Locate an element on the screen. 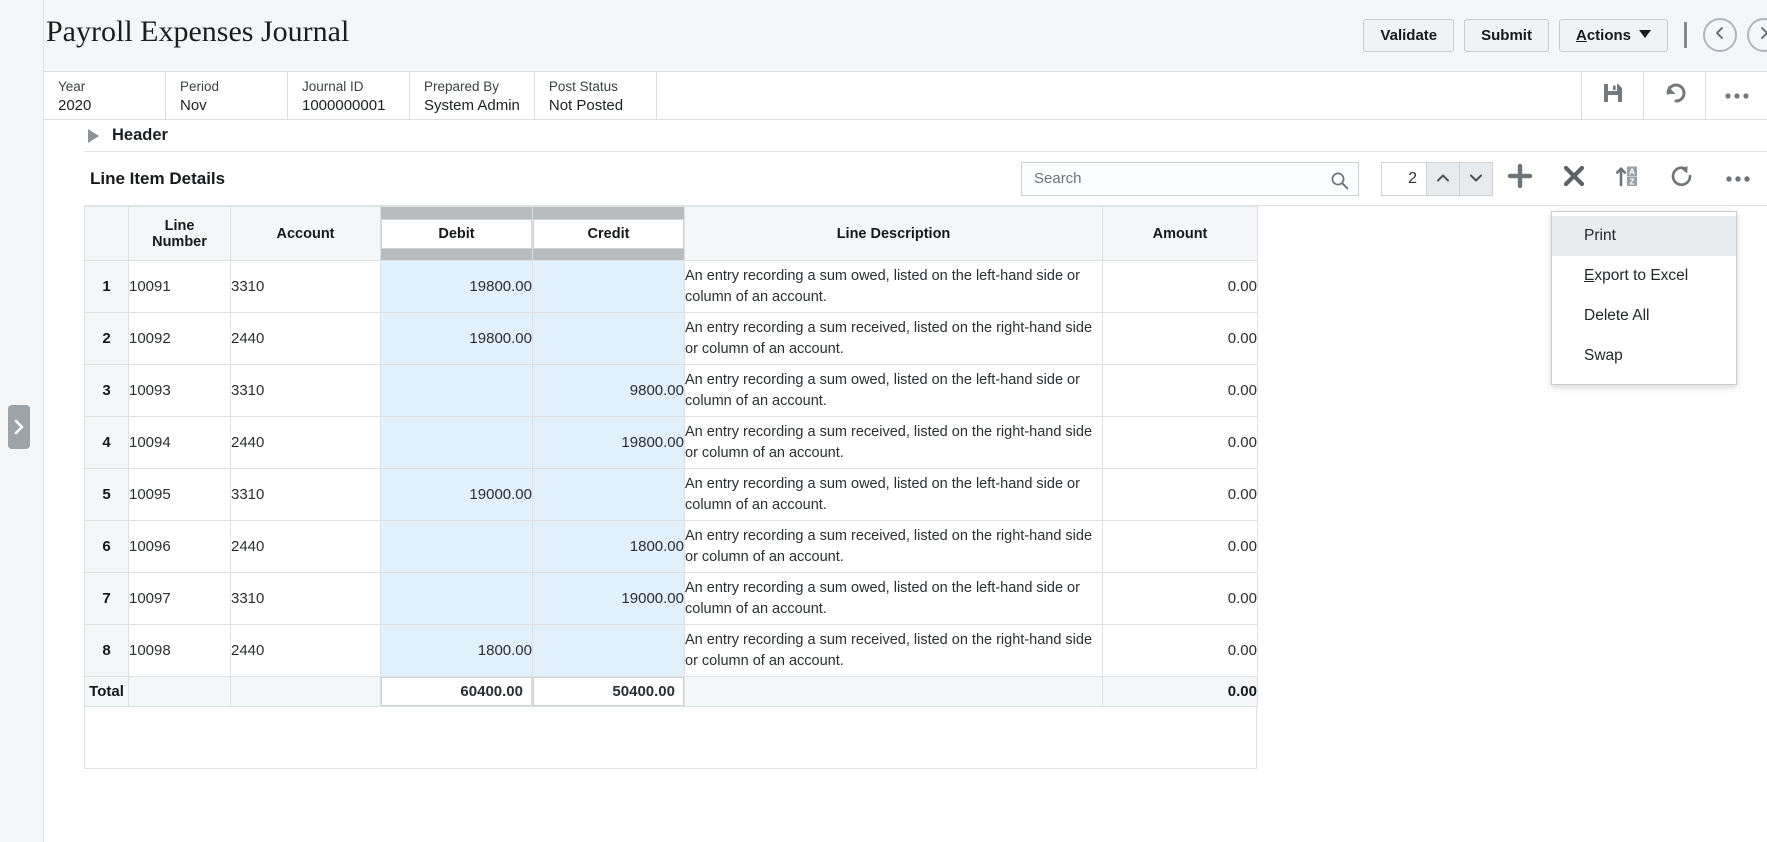  summary-field-journal-id: Journal ID 1000000001 is located at coordinates (349, 95).